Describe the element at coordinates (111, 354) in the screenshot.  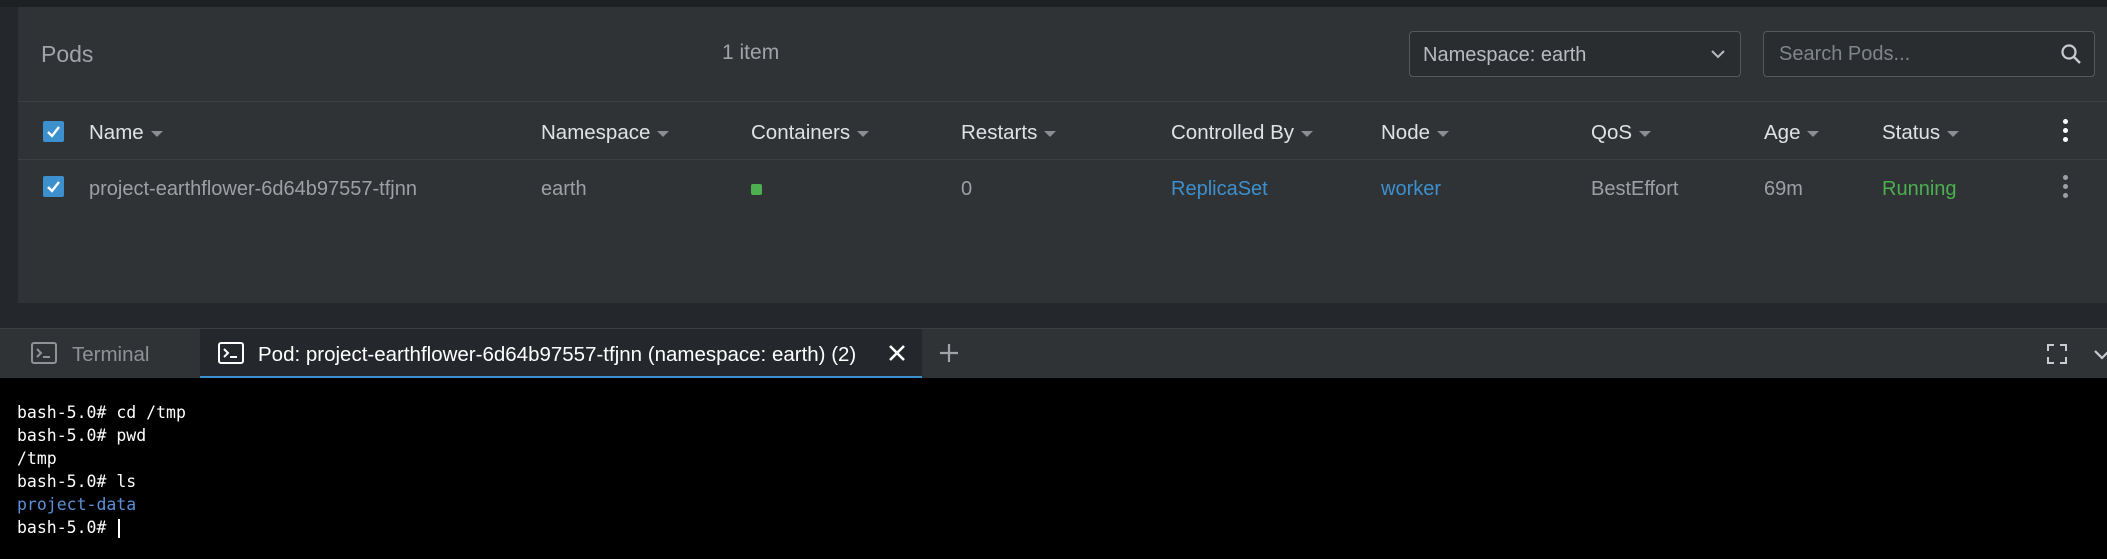
I see `tab-label: Terminal` at that location.